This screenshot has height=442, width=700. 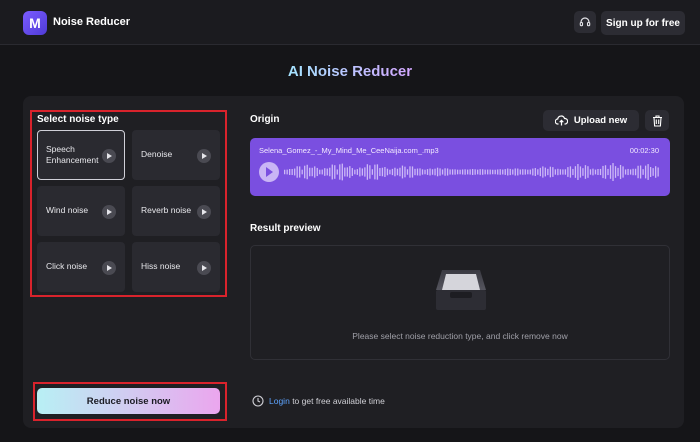 I want to click on noise-option-label: Click noise, so click(x=67, y=266).